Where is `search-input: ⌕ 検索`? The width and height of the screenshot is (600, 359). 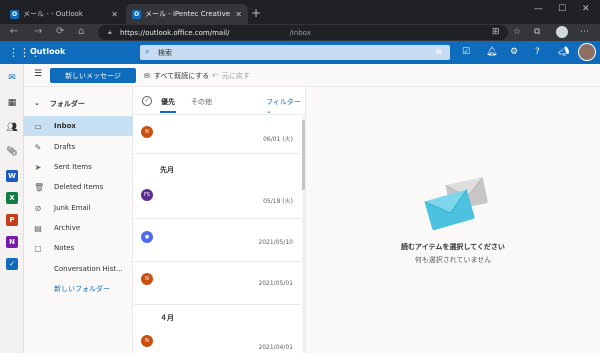 search-input: ⌕ 検索 is located at coordinates (295, 52).